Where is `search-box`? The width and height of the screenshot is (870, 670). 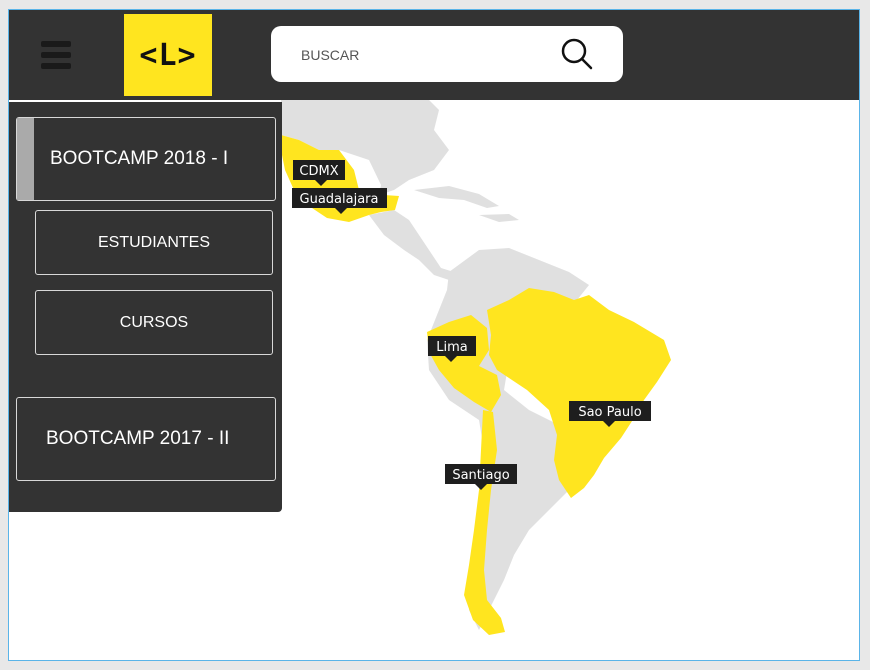
search-box is located at coordinates (447, 54).